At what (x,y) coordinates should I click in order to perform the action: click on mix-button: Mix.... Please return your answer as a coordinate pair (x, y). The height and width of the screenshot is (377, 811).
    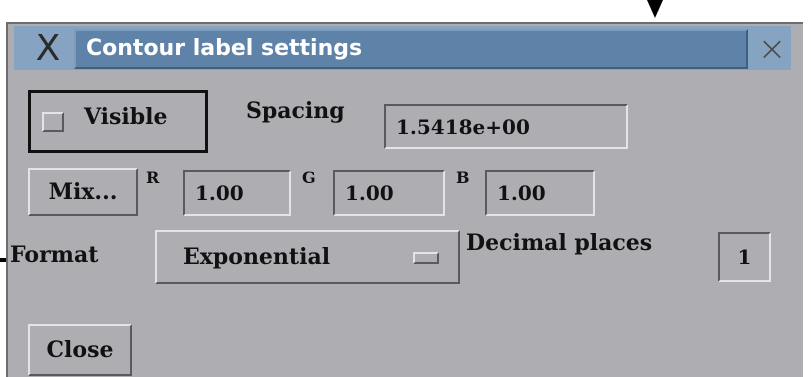
    Looking at the image, I should click on (83, 192).